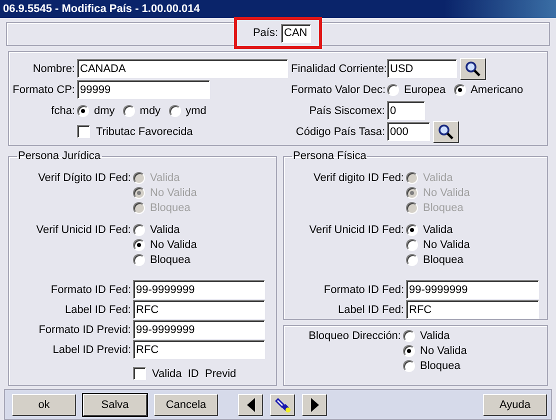 The height and width of the screenshot is (420, 556). Describe the element at coordinates (354, 337) in the screenshot. I see `field-label: Bloqueo Dirección:` at that location.